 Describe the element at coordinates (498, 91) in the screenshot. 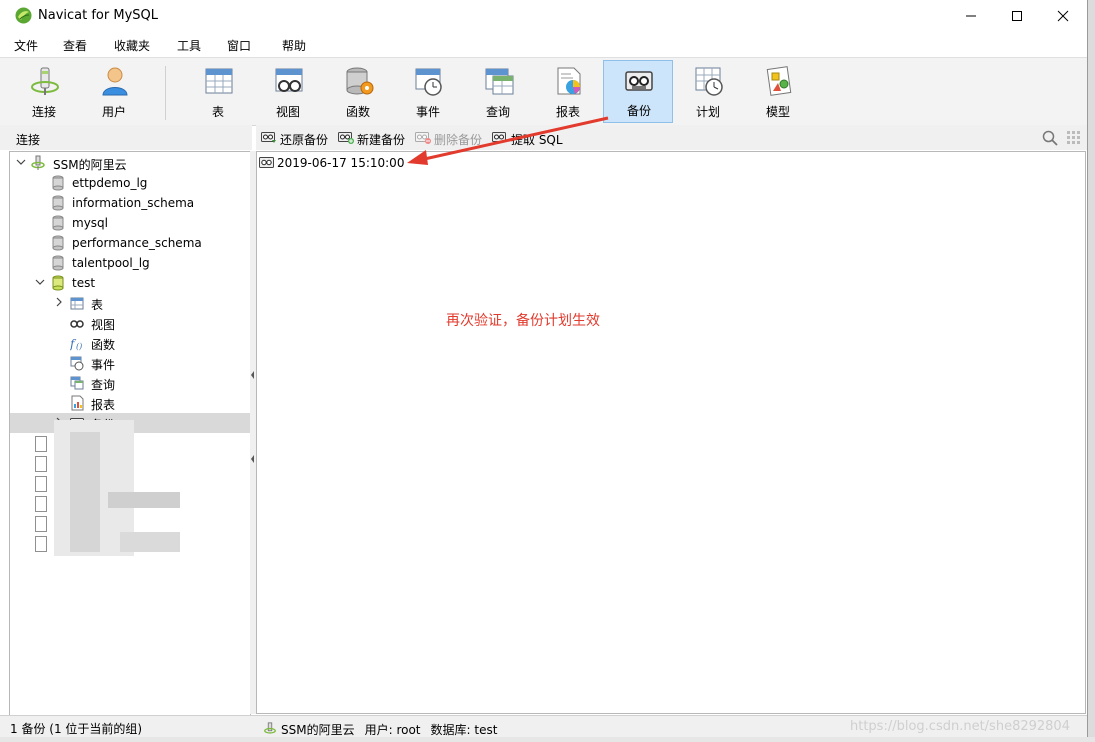

I see `toolbar-query-button: 查询` at that location.